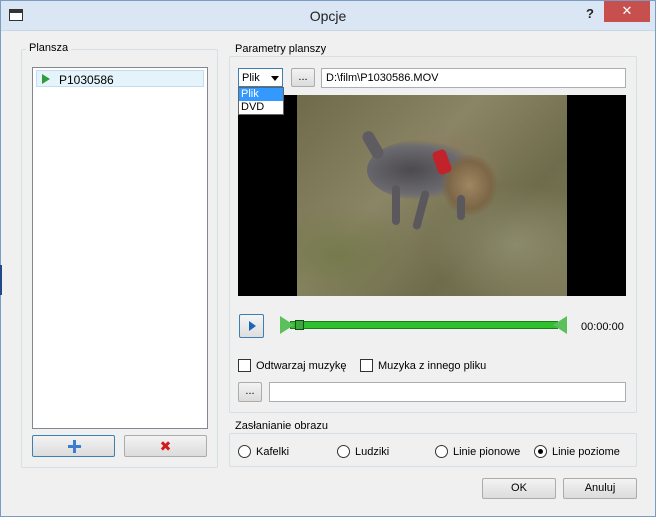 This screenshot has width=656, height=517. I want to click on radio-ludziki-label: Ludziki, so click(372, 452).